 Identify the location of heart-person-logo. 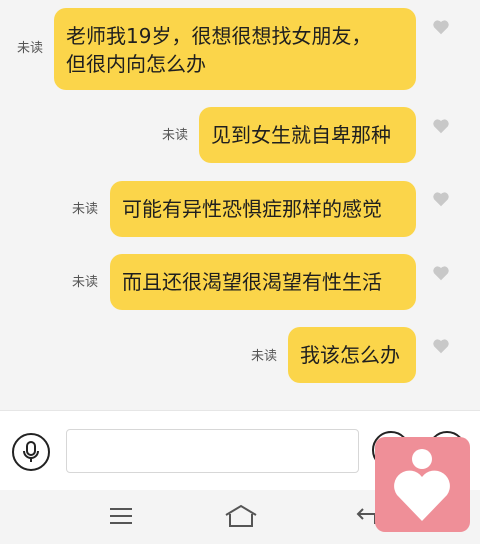
(422, 485).